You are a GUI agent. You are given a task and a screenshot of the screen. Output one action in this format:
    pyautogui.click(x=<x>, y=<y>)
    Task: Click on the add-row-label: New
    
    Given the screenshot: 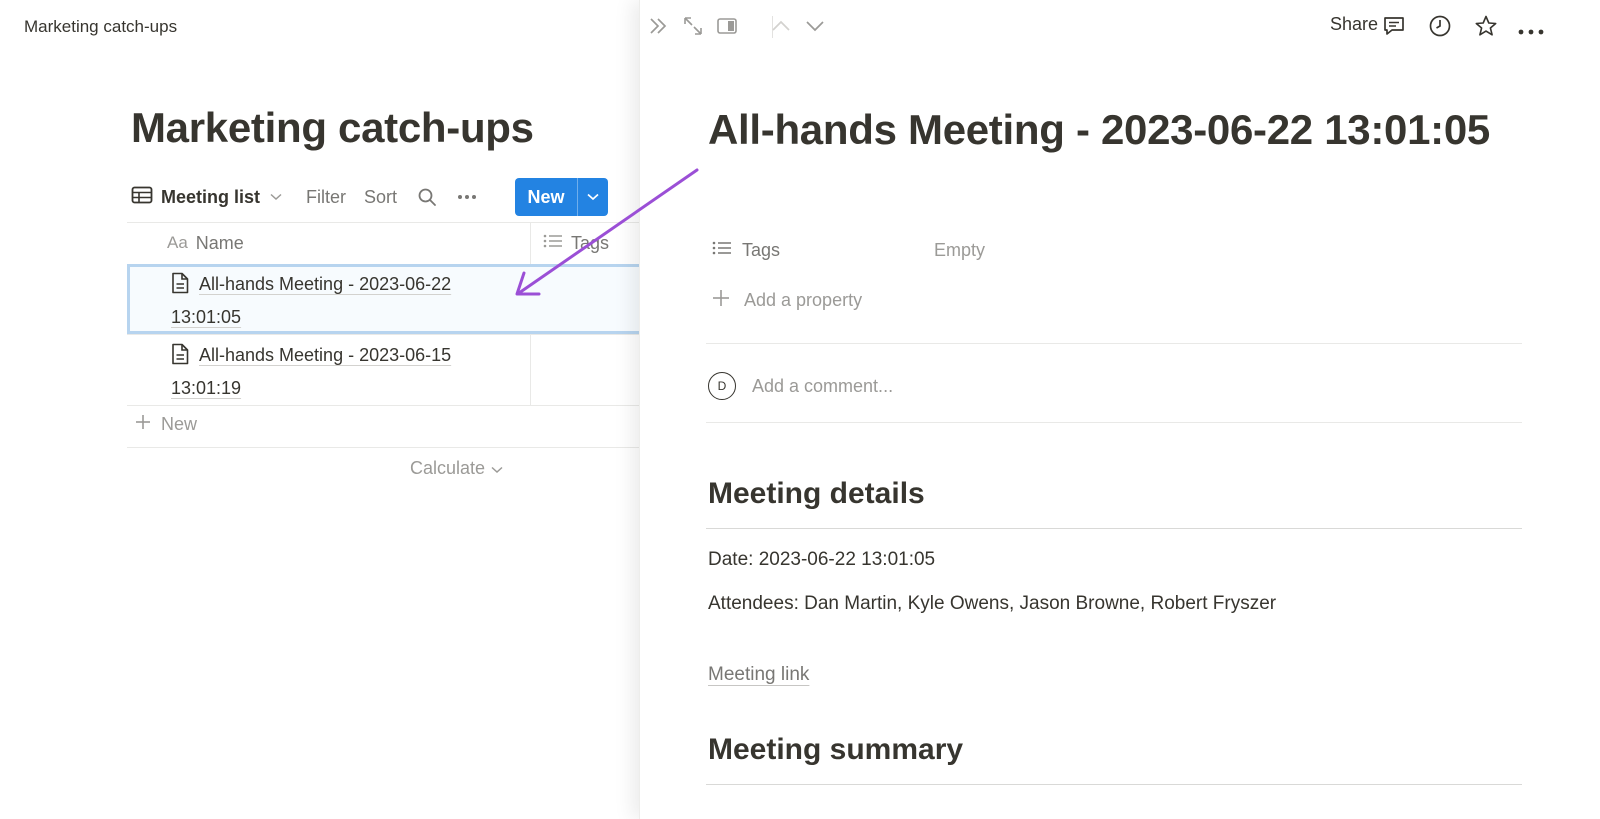 What is the action you would take?
    pyautogui.click(x=179, y=424)
    